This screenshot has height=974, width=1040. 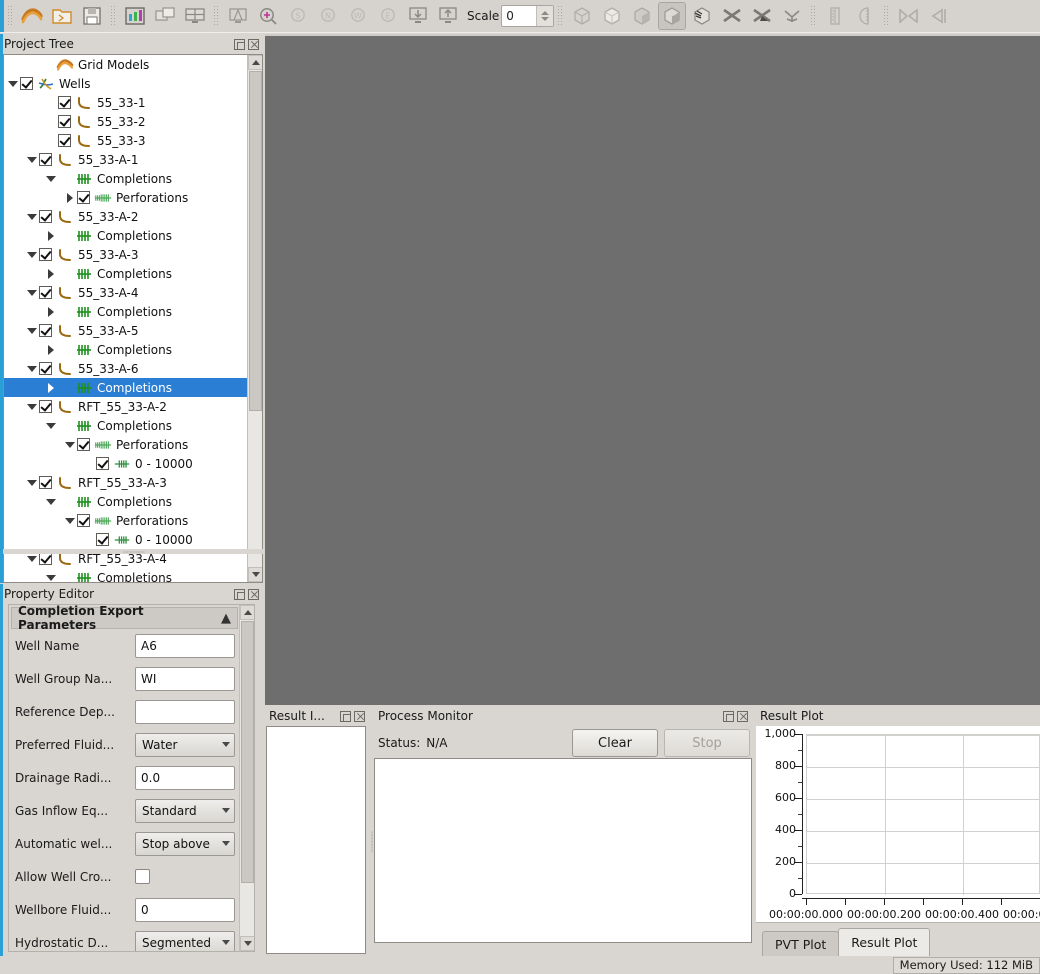 I want to click on tree-item: Wells, so click(x=125, y=83).